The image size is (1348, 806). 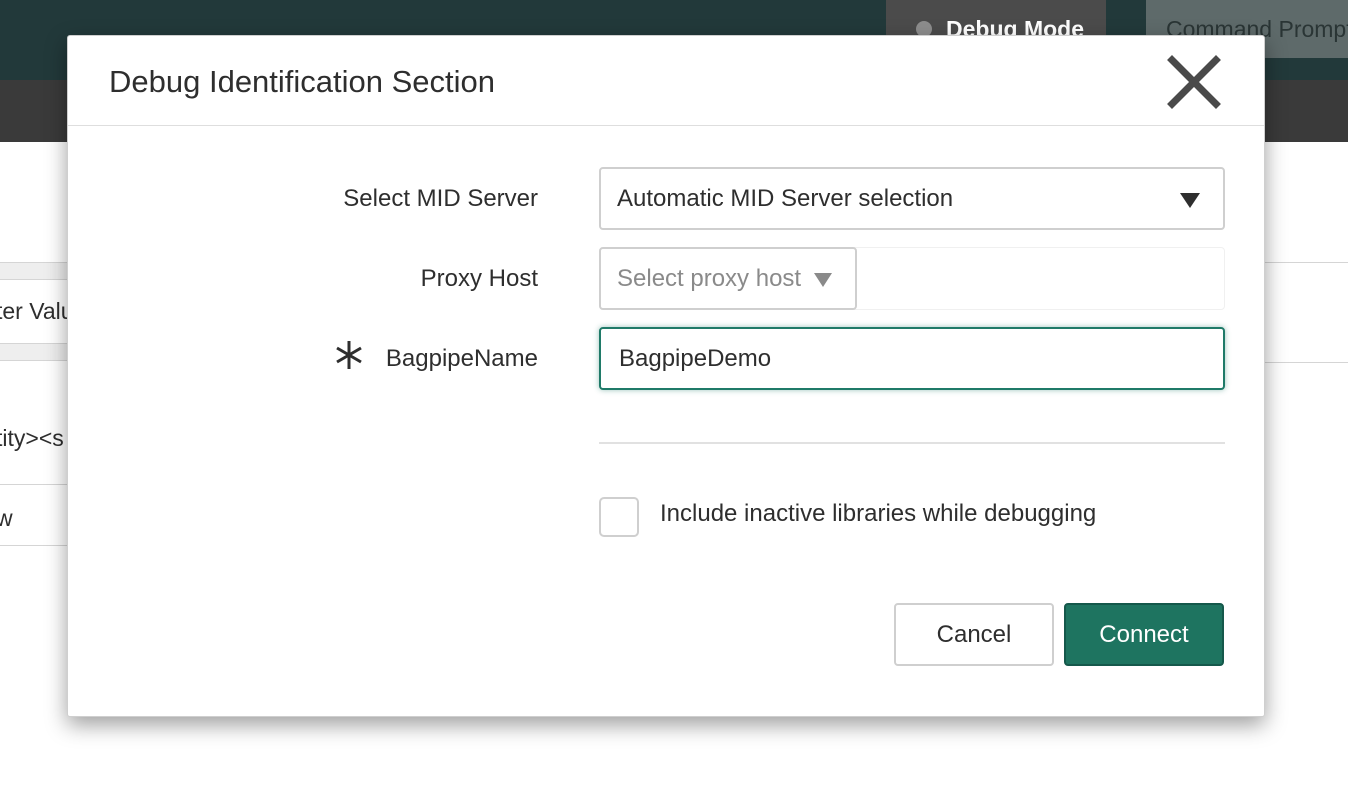 I want to click on dialog-header: Debug Identification Section, so click(x=666, y=81).